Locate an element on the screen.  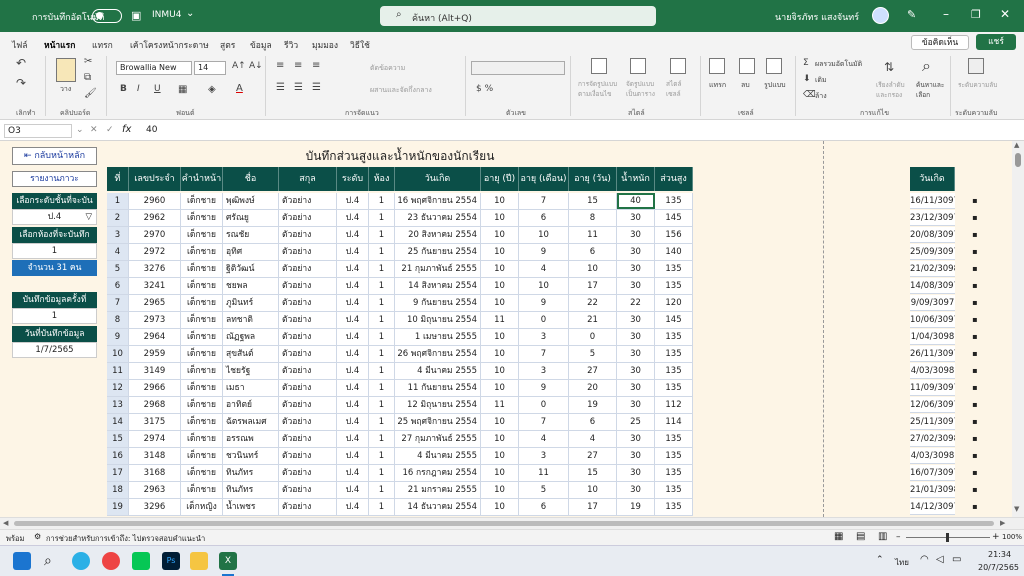
page-break-view-icon: ▥ is located at coordinates (882, 536).